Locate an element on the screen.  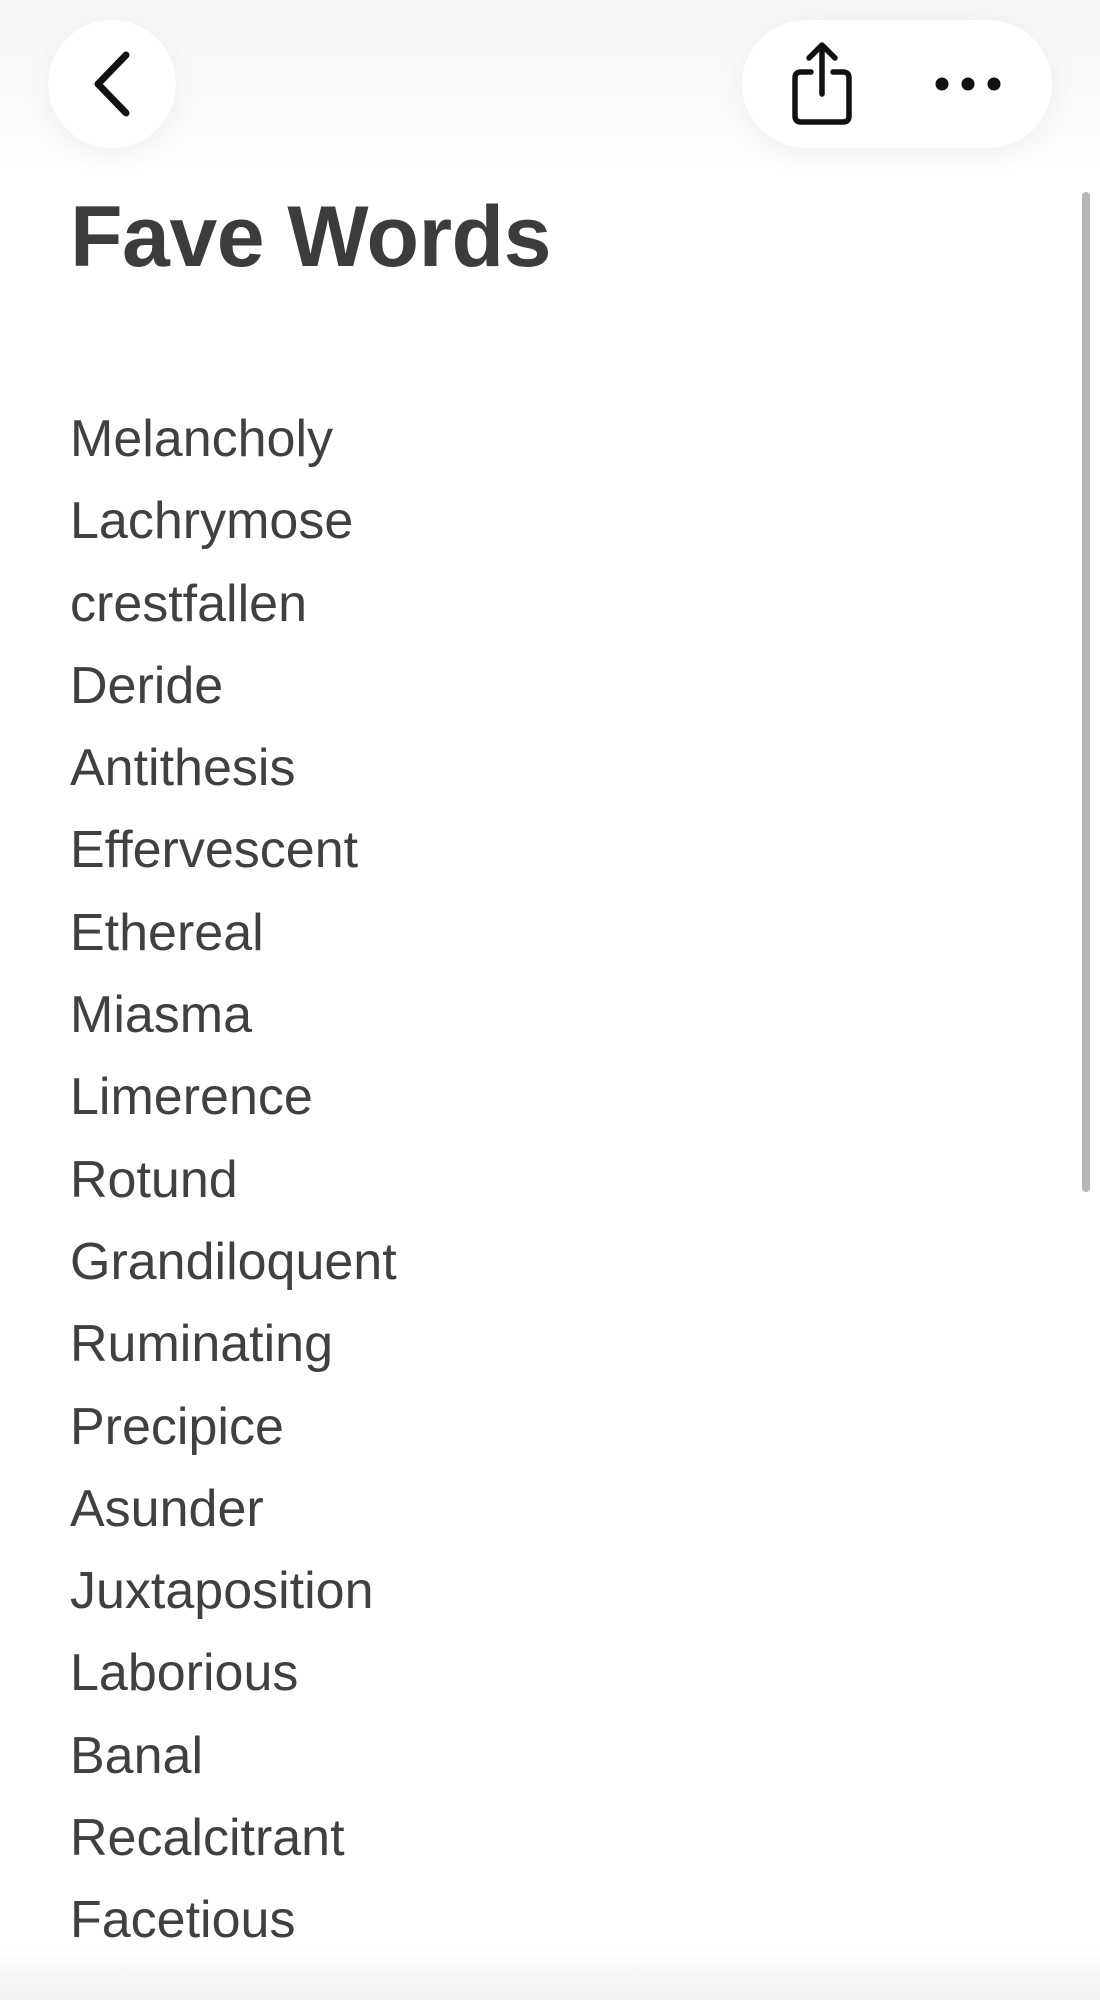
list-item: Miasma is located at coordinates (161, 1015).